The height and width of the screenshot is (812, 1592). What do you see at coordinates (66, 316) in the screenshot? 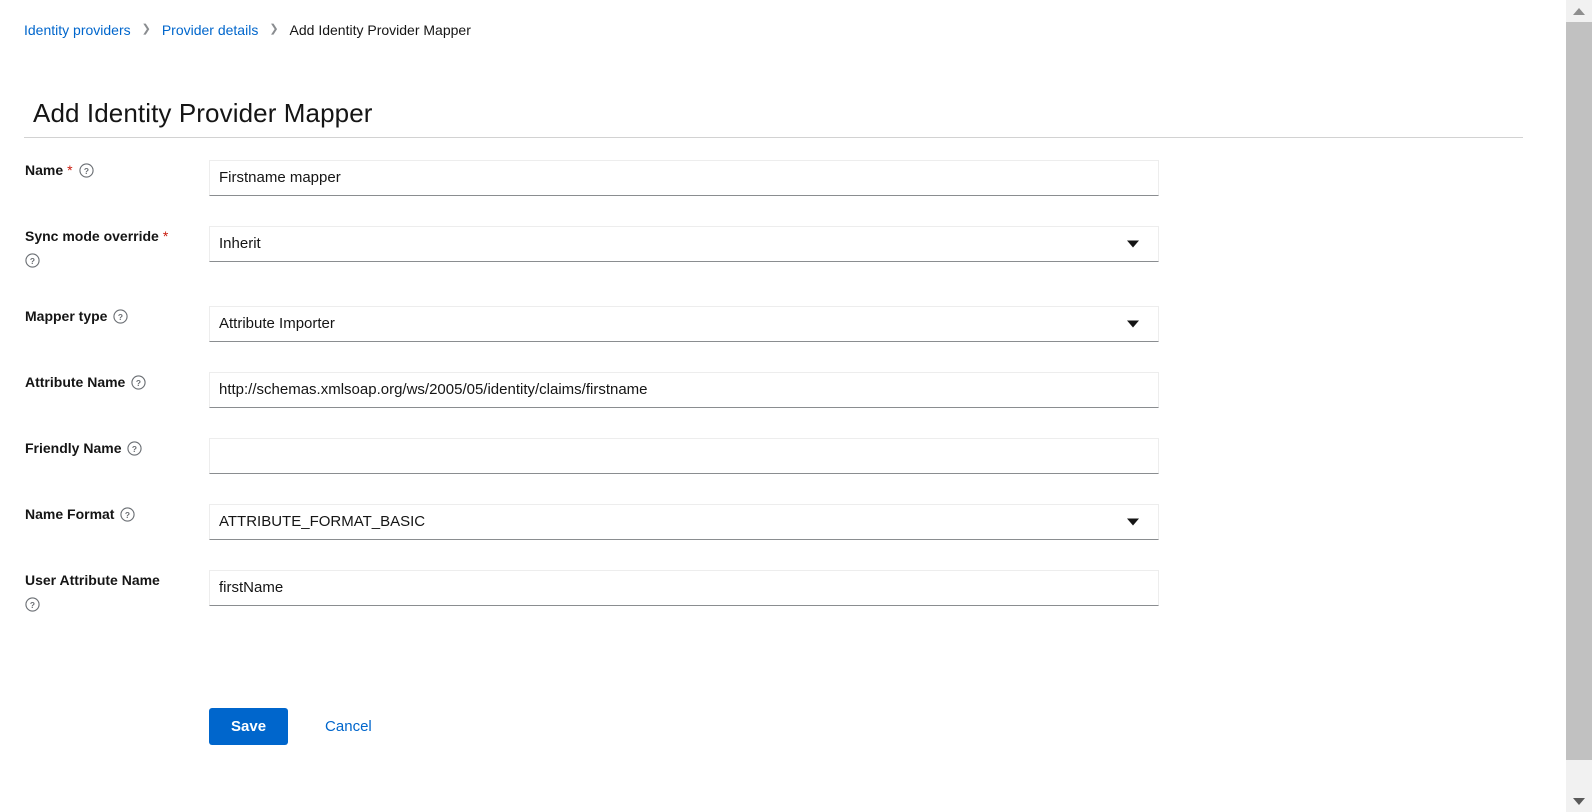
I see `label-mapper-type-text: Mapper type` at bounding box center [66, 316].